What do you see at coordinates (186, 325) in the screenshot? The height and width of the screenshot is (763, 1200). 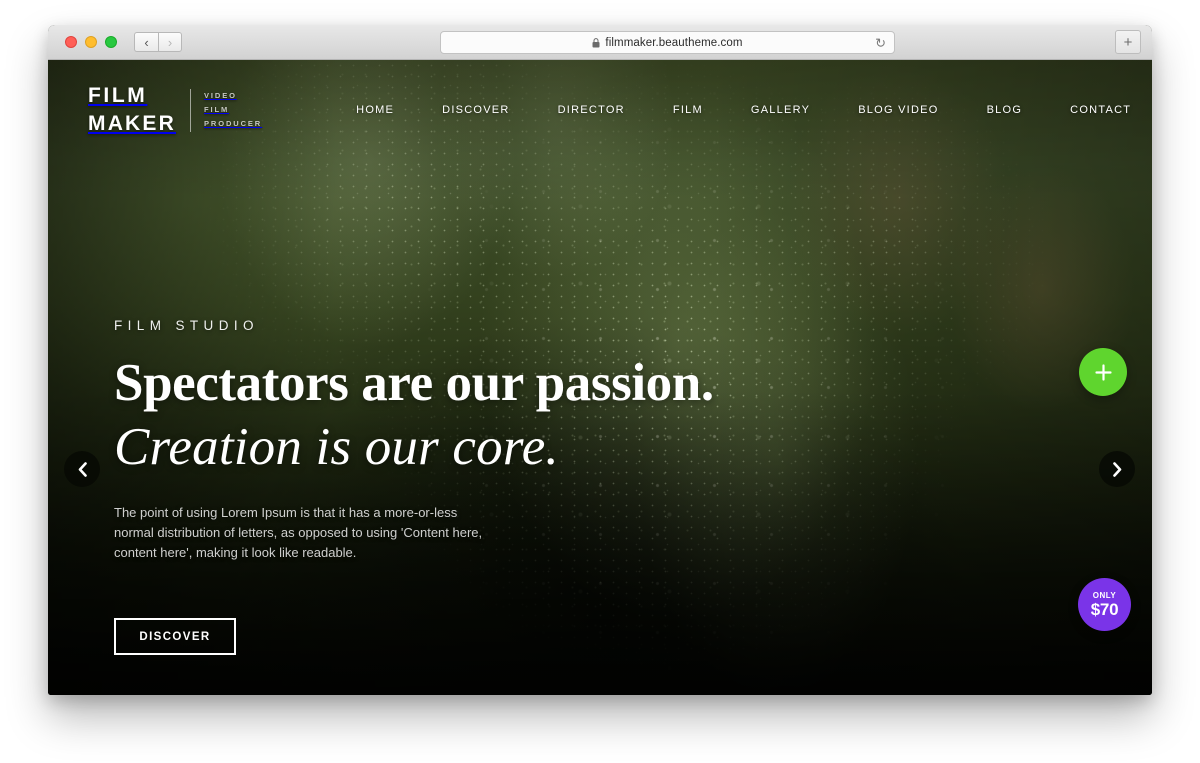 I see `hero-eyebrow: FILM STUDIO` at bounding box center [186, 325].